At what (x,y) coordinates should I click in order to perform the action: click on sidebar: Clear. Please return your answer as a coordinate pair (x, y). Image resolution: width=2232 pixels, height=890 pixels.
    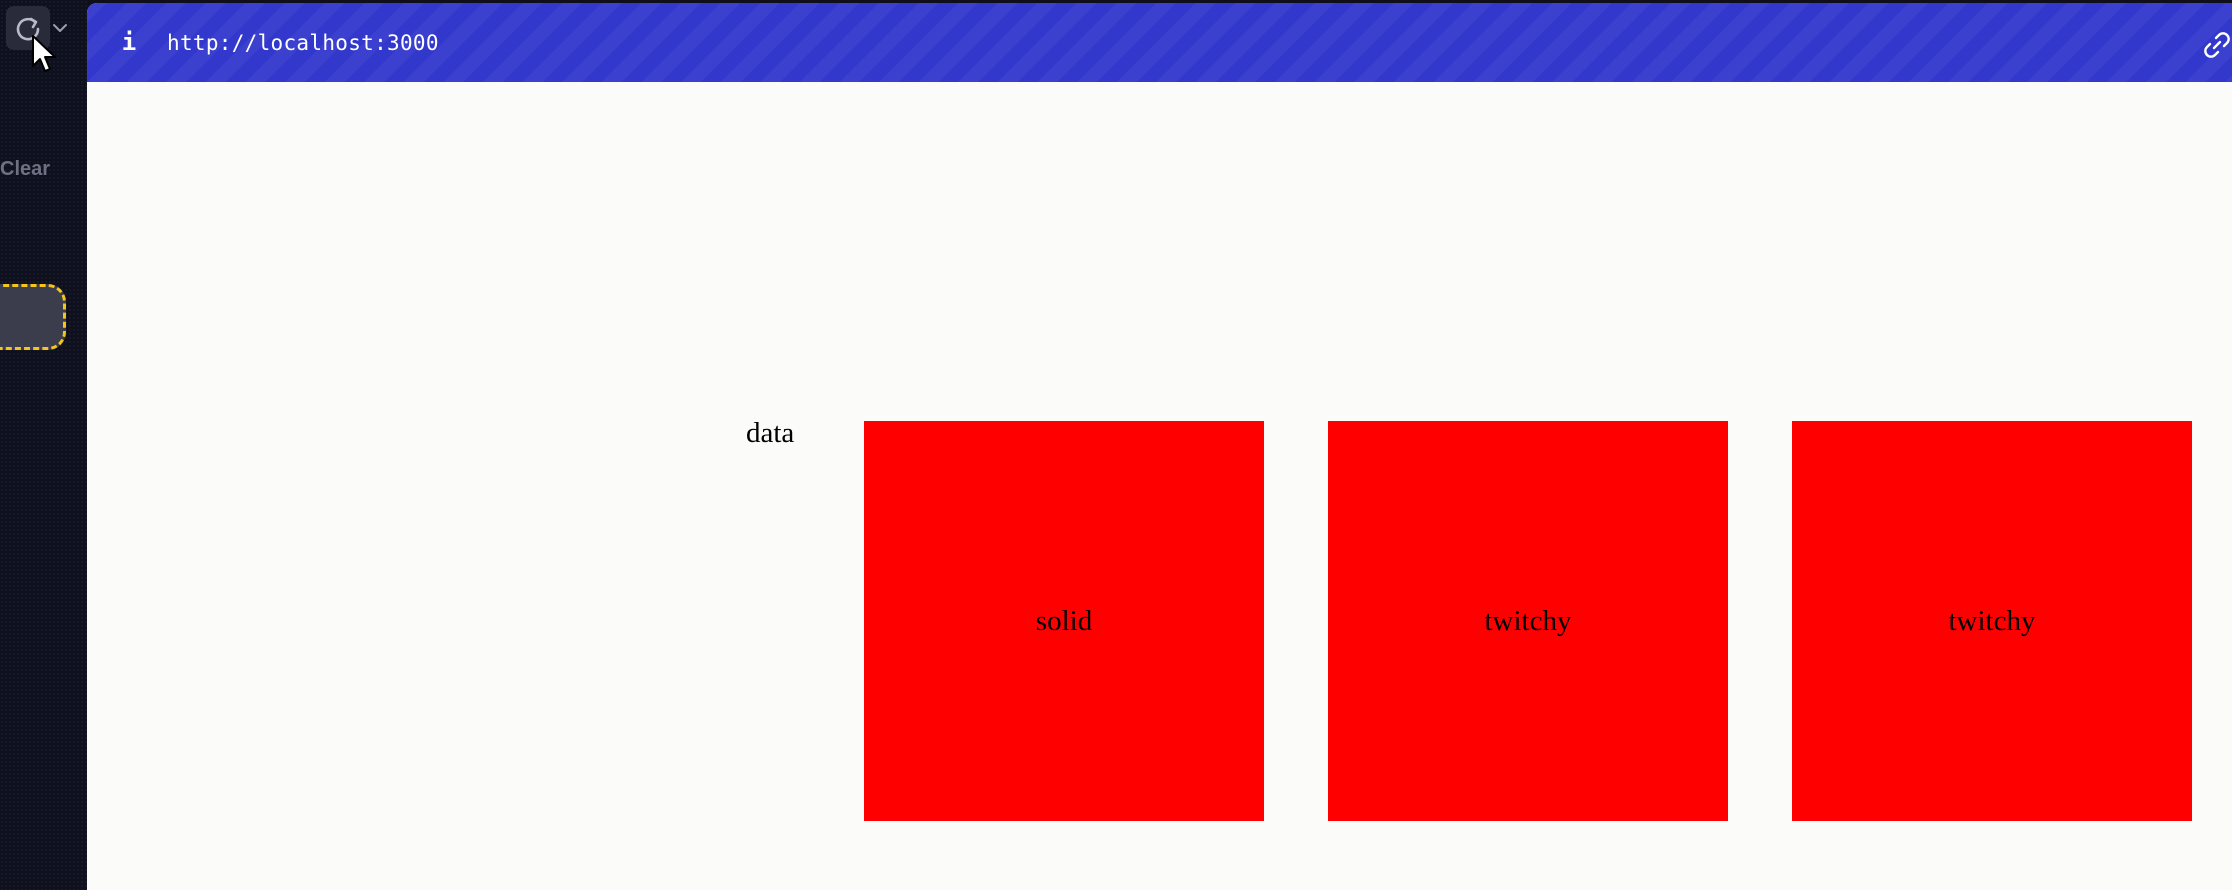
    Looking at the image, I should click on (43, 445).